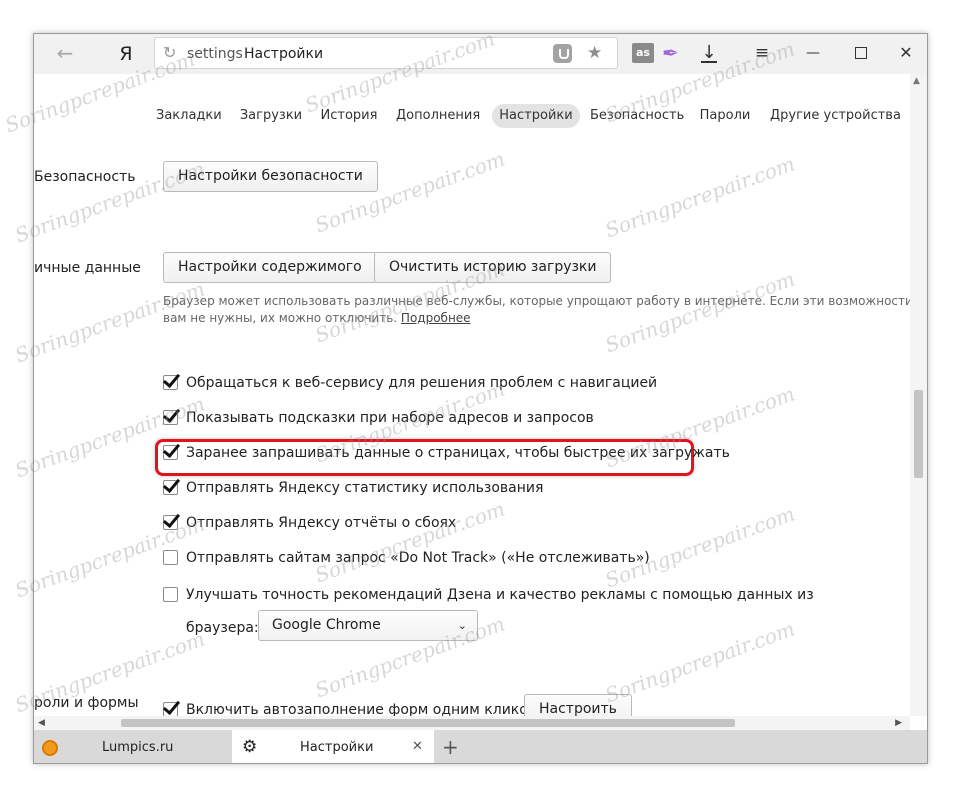  I want to click on section-security-label: Безопасность, so click(85, 177).